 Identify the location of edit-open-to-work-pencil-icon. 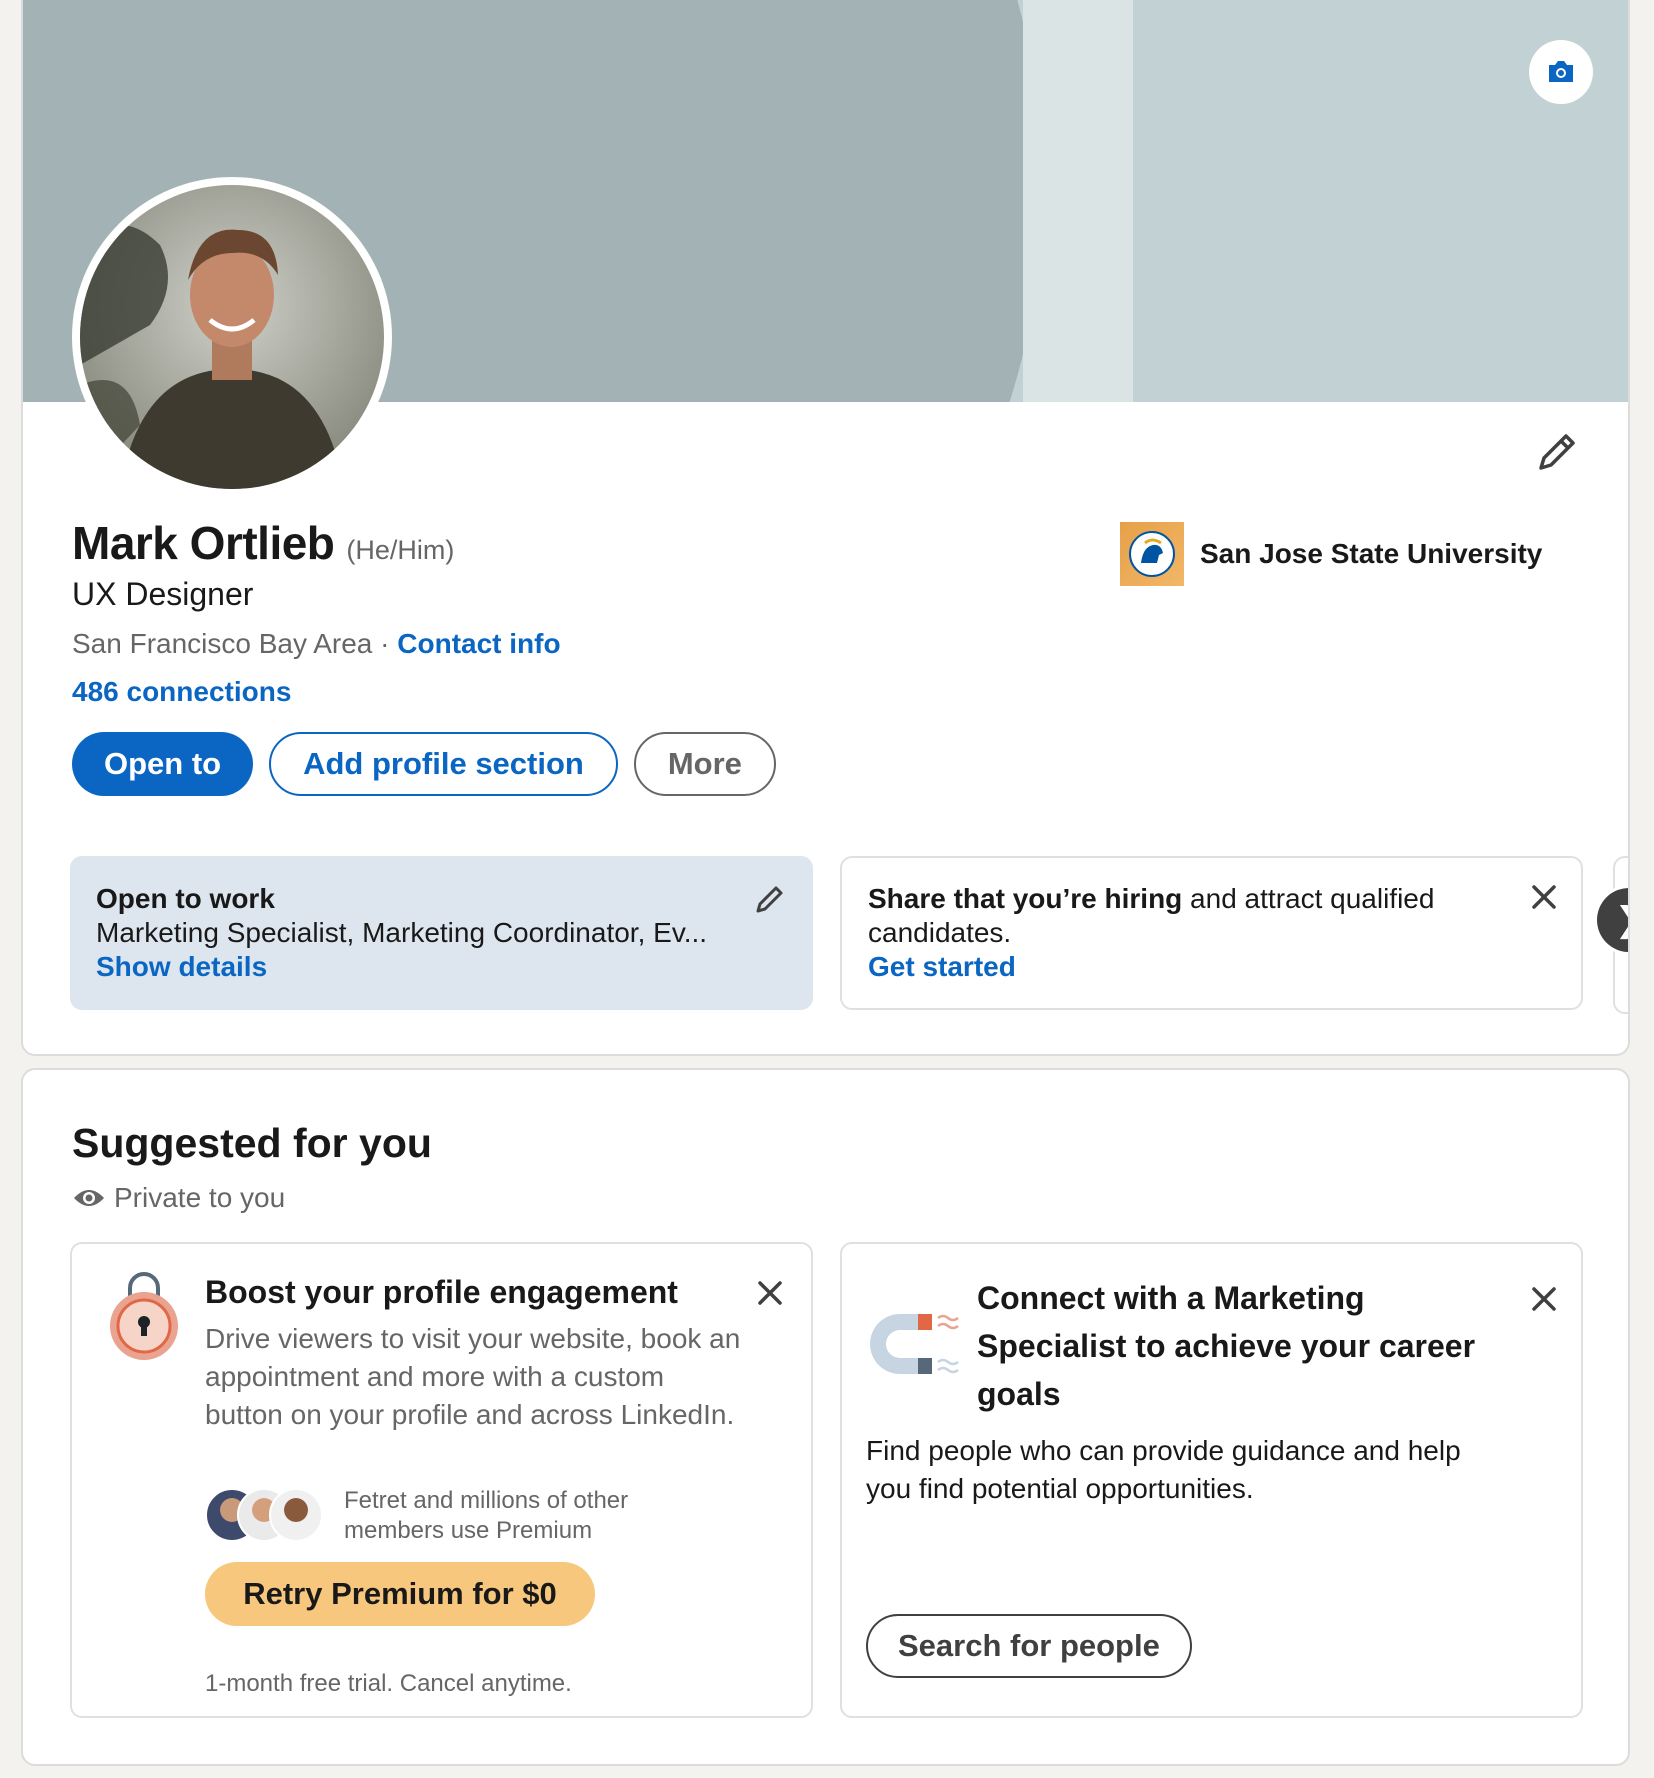
(770, 899).